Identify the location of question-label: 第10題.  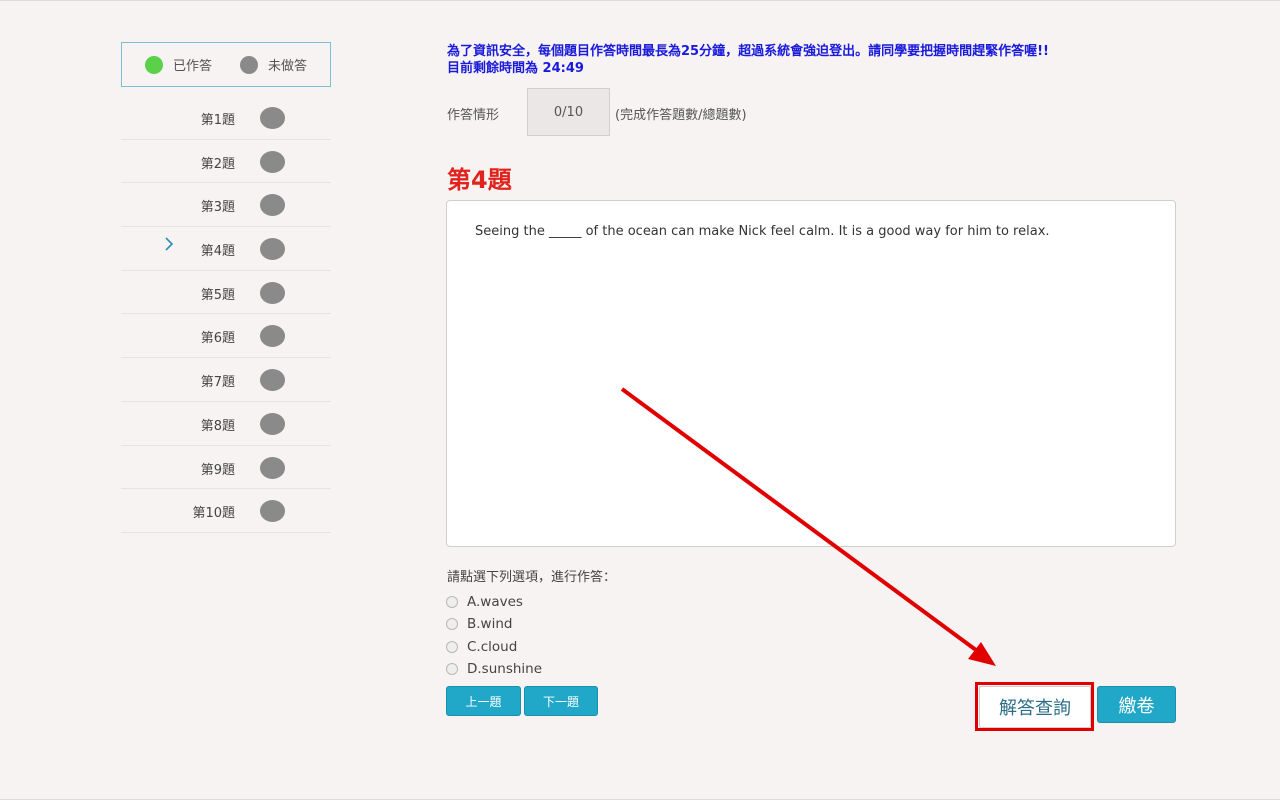
(213, 514).